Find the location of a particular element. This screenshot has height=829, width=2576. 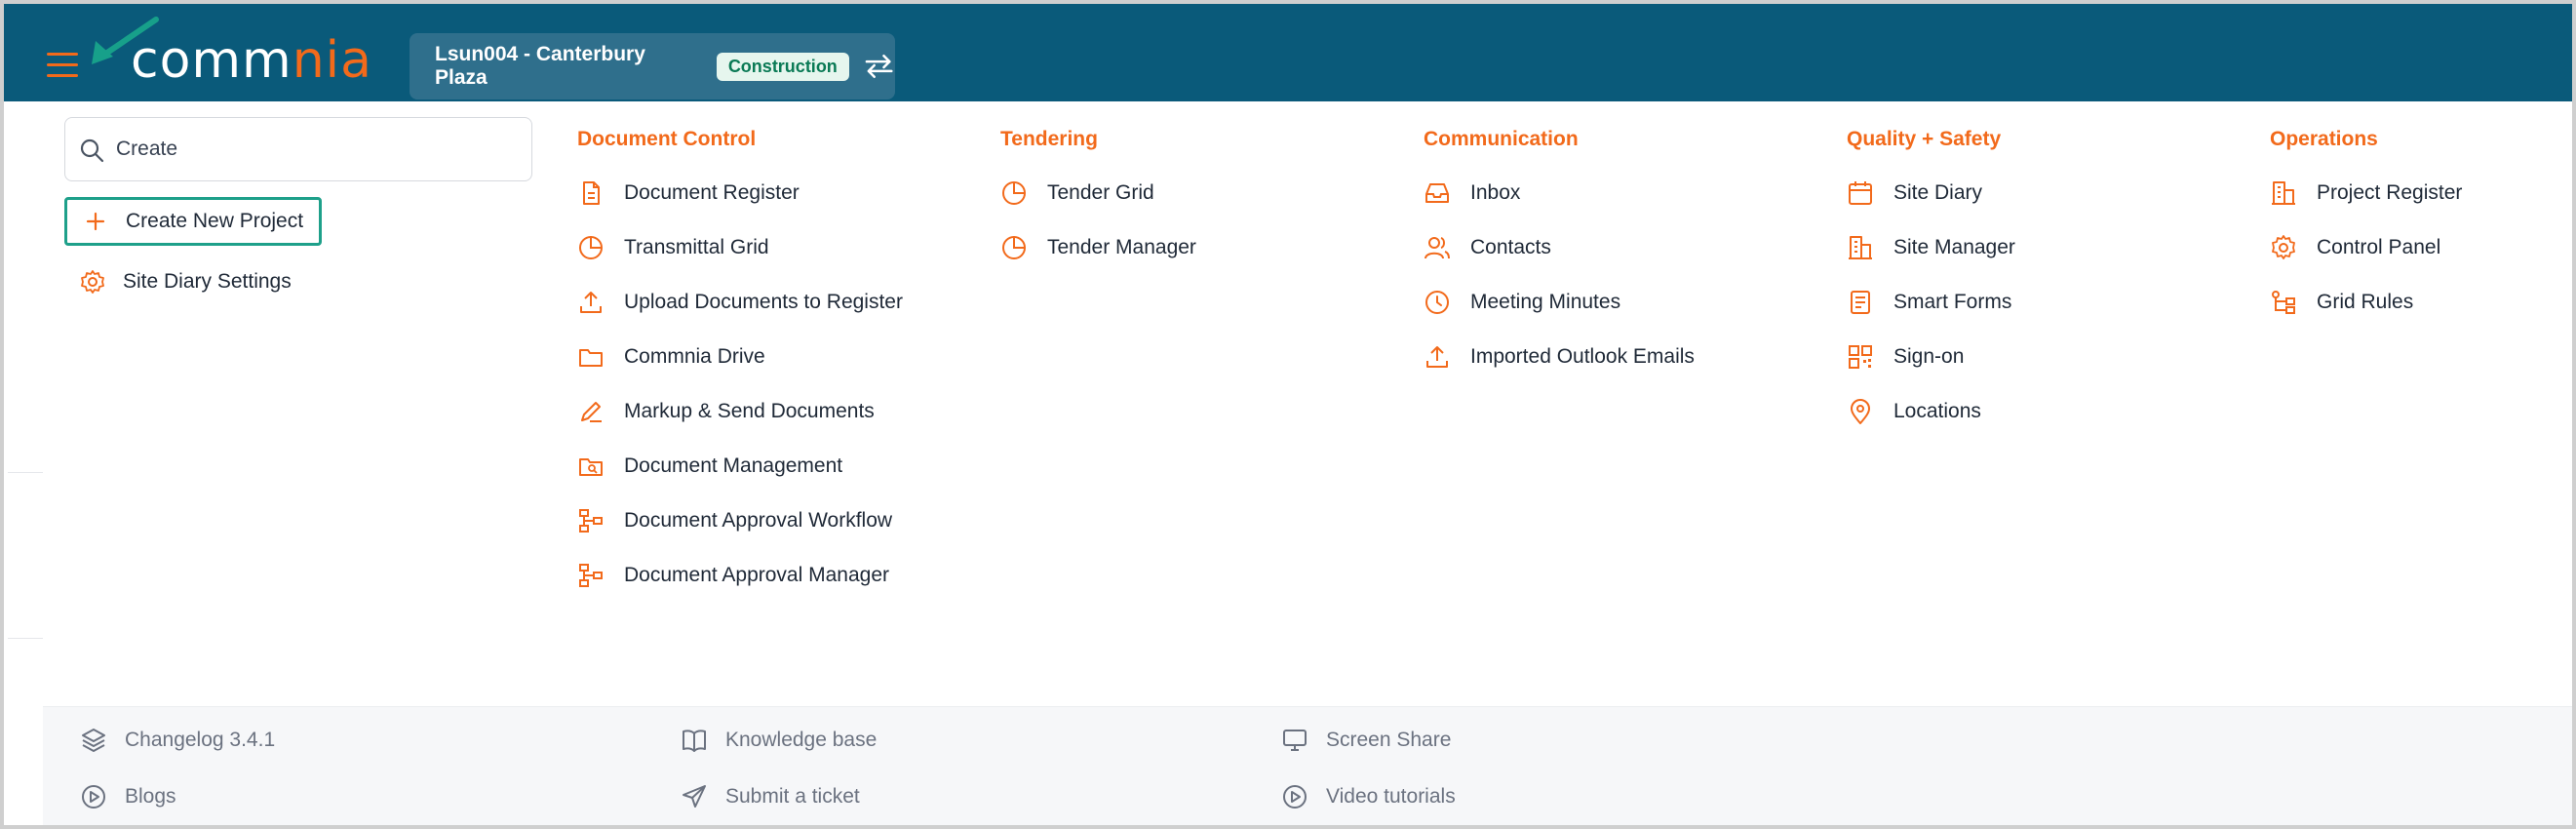

document-icon is located at coordinates (591, 193).